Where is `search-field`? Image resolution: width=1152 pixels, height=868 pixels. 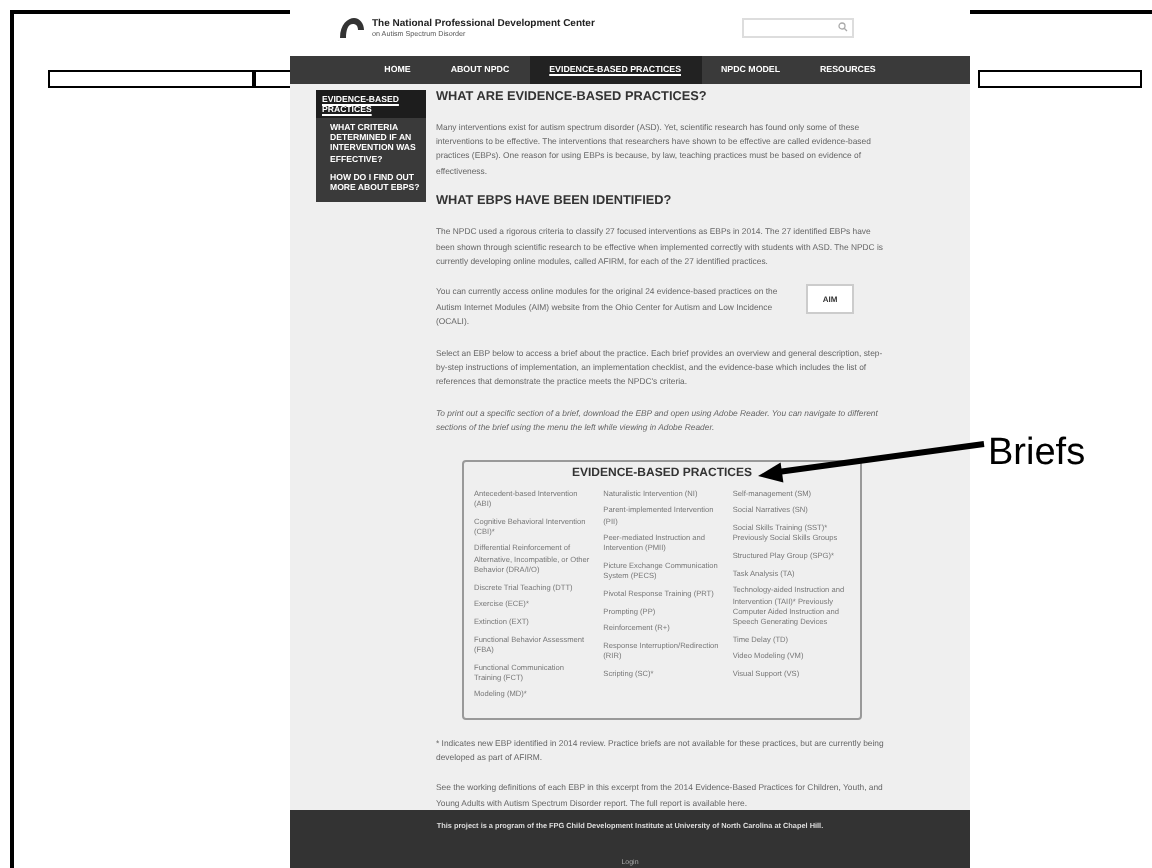 search-field is located at coordinates (798, 27).